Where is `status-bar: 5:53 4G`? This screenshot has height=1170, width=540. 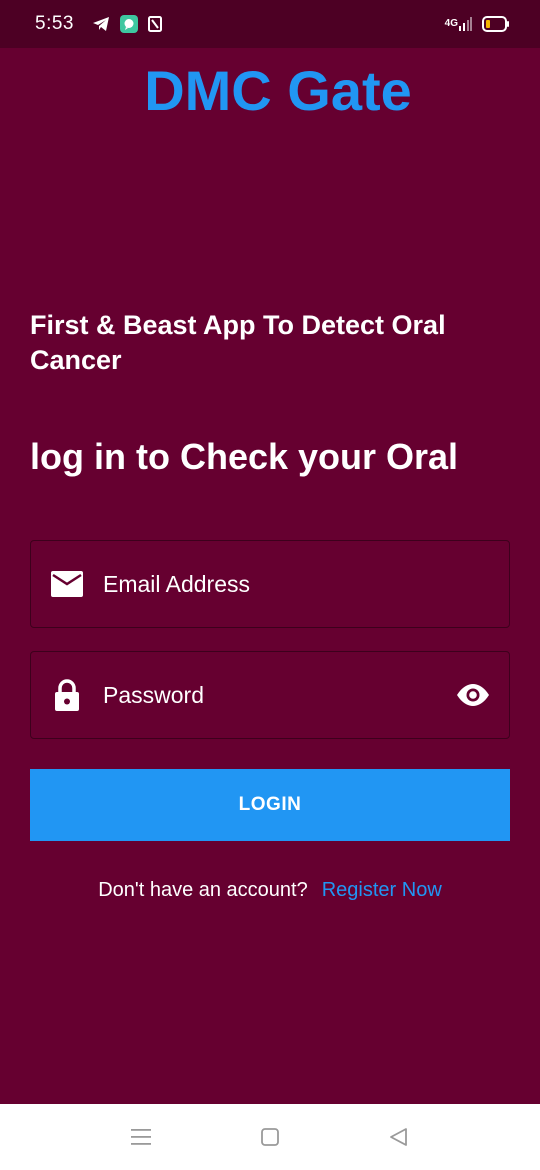 status-bar: 5:53 4G is located at coordinates (270, 24).